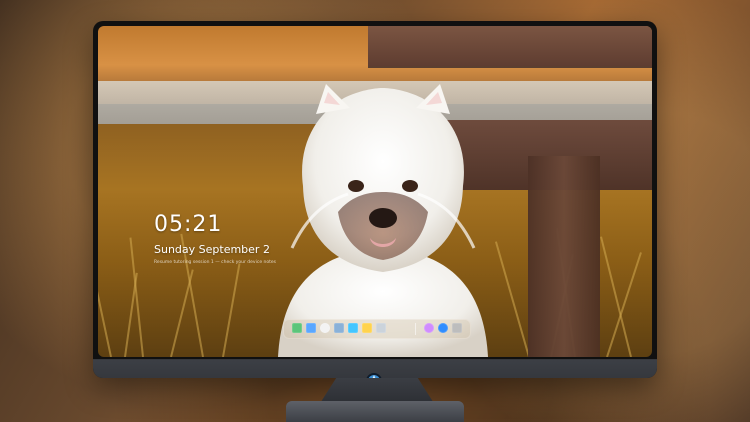 The width and height of the screenshot is (750, 422). I want to click on clock-icon, so click(325, 328).